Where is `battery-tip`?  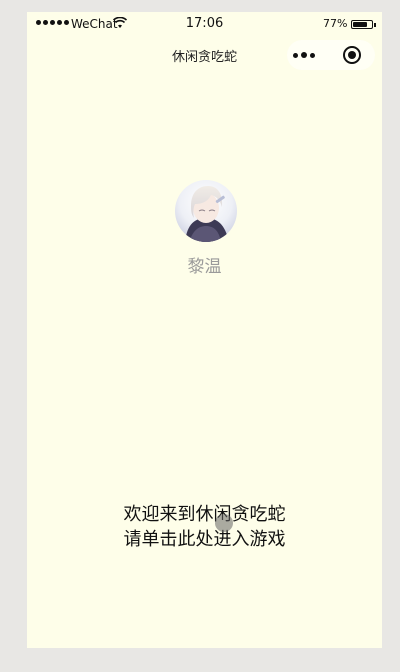 battery-tip is located at coordinates (375, 25).